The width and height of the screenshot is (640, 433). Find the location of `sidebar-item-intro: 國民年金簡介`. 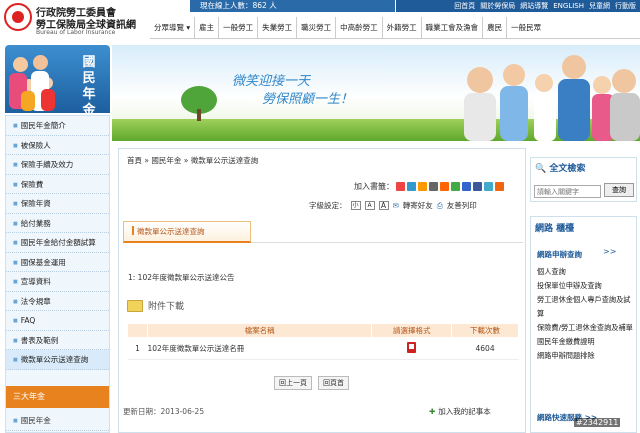

sidebar-item-intro: 國民年金簡介 is located at coordinates (57, 126).